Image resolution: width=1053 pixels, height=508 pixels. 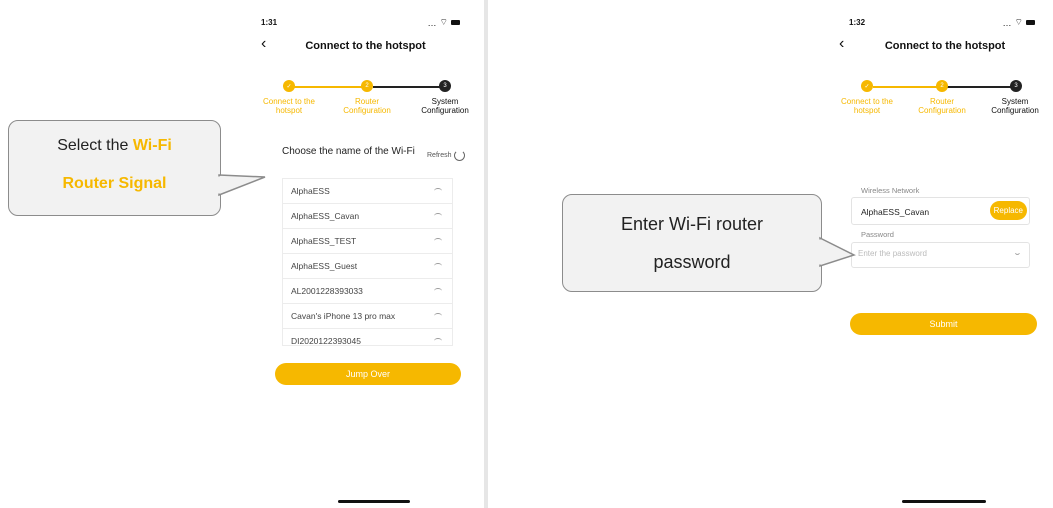 I want to click on wifi-name: AlphaESS_Guest, so click(x=324, y=266).